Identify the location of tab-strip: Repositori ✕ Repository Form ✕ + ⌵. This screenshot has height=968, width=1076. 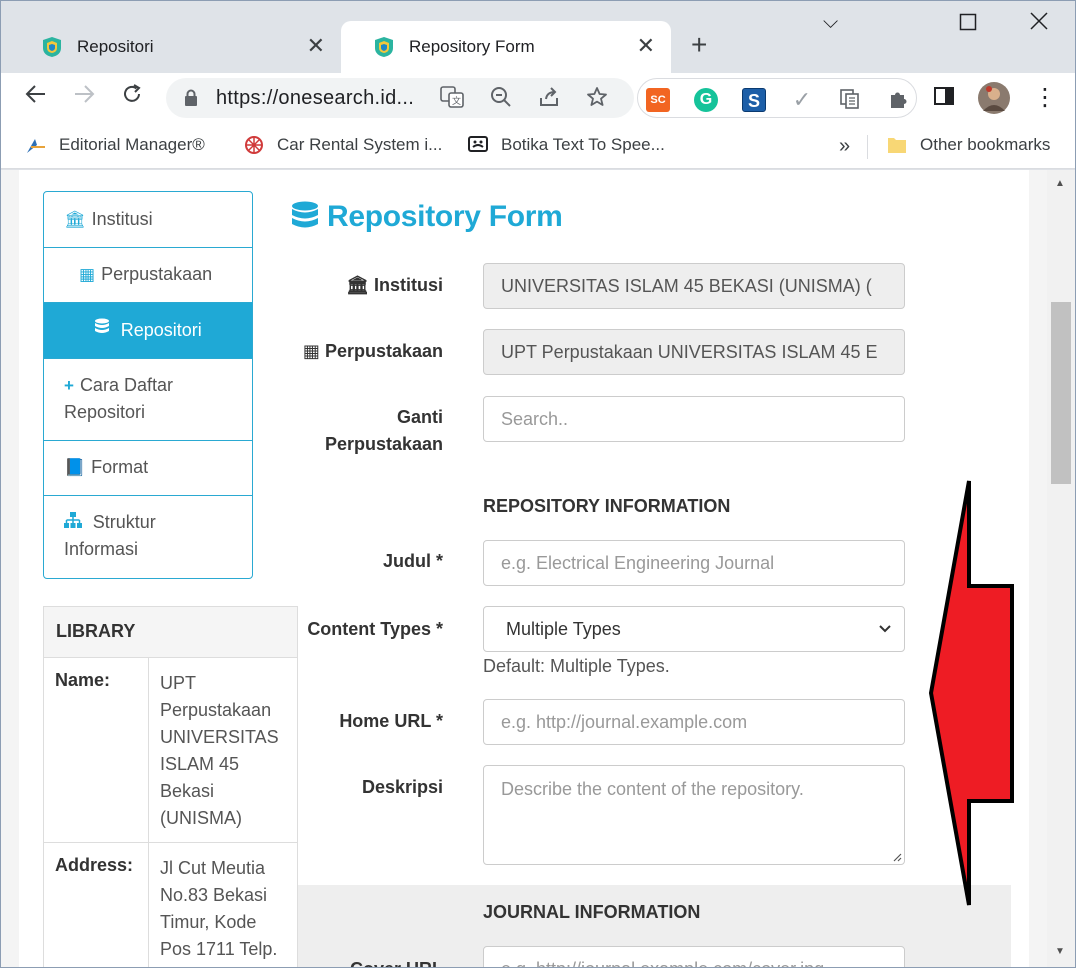
(538, 37).